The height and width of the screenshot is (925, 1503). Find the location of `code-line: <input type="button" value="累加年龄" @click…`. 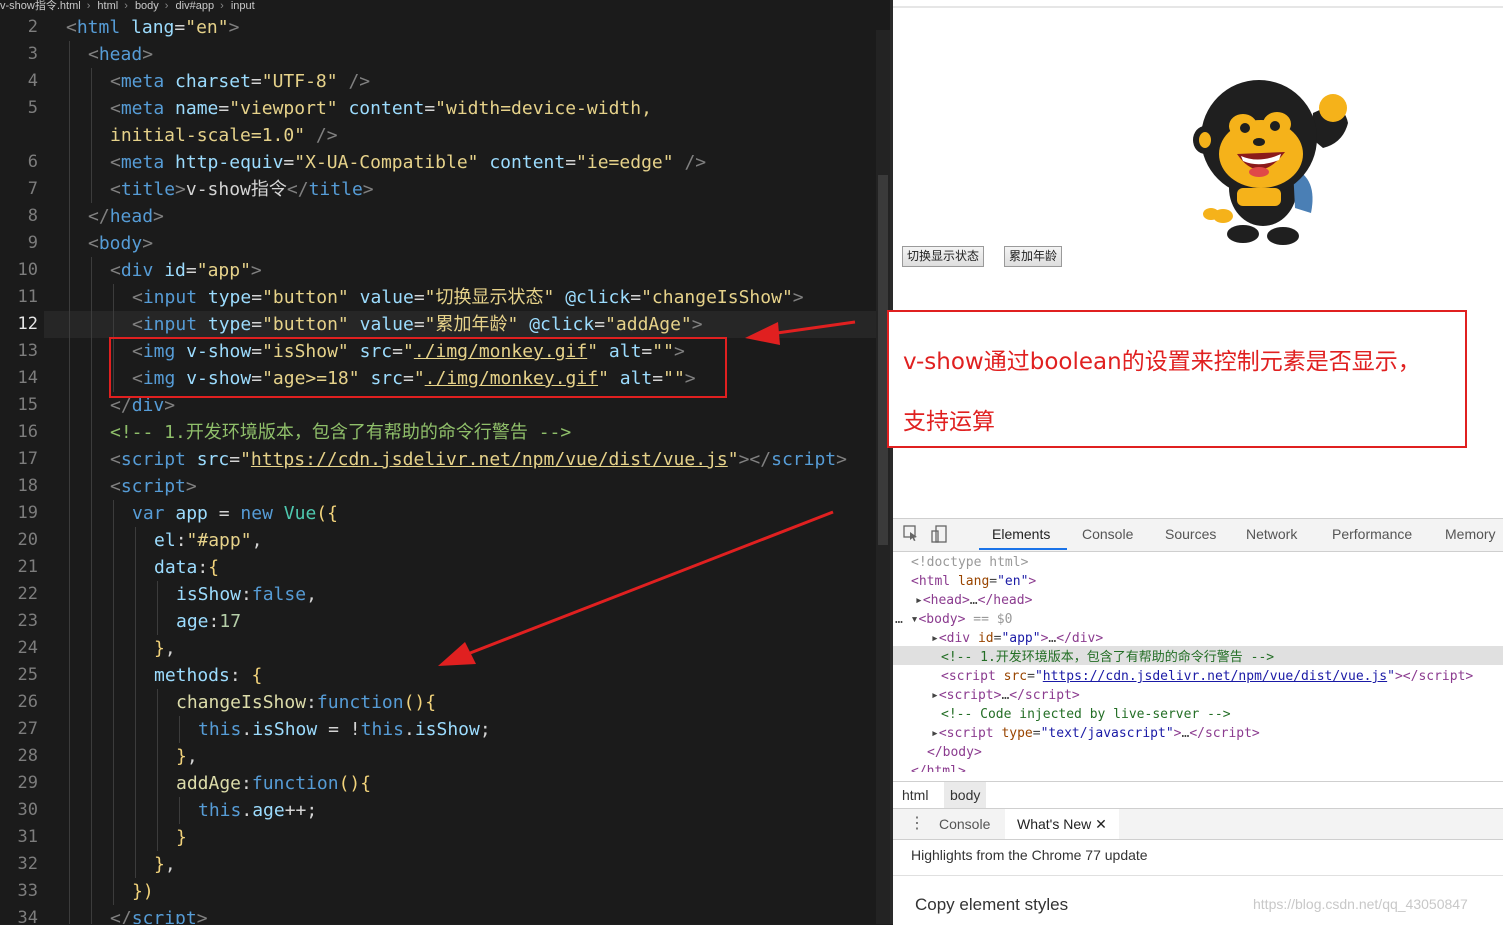

code-line: <input type="button" value="累加年龄" @click… is located at coordinates (417, 324).